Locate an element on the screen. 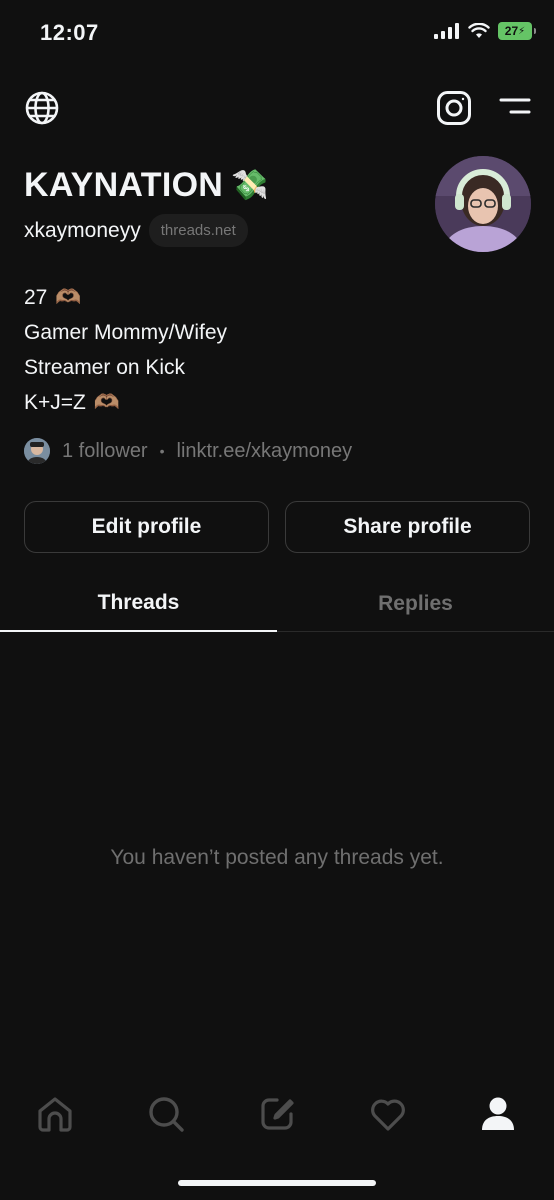 This screenshot has width=554, height=1200. bio-text: K+J=Z is located at coordinates (55, 402).